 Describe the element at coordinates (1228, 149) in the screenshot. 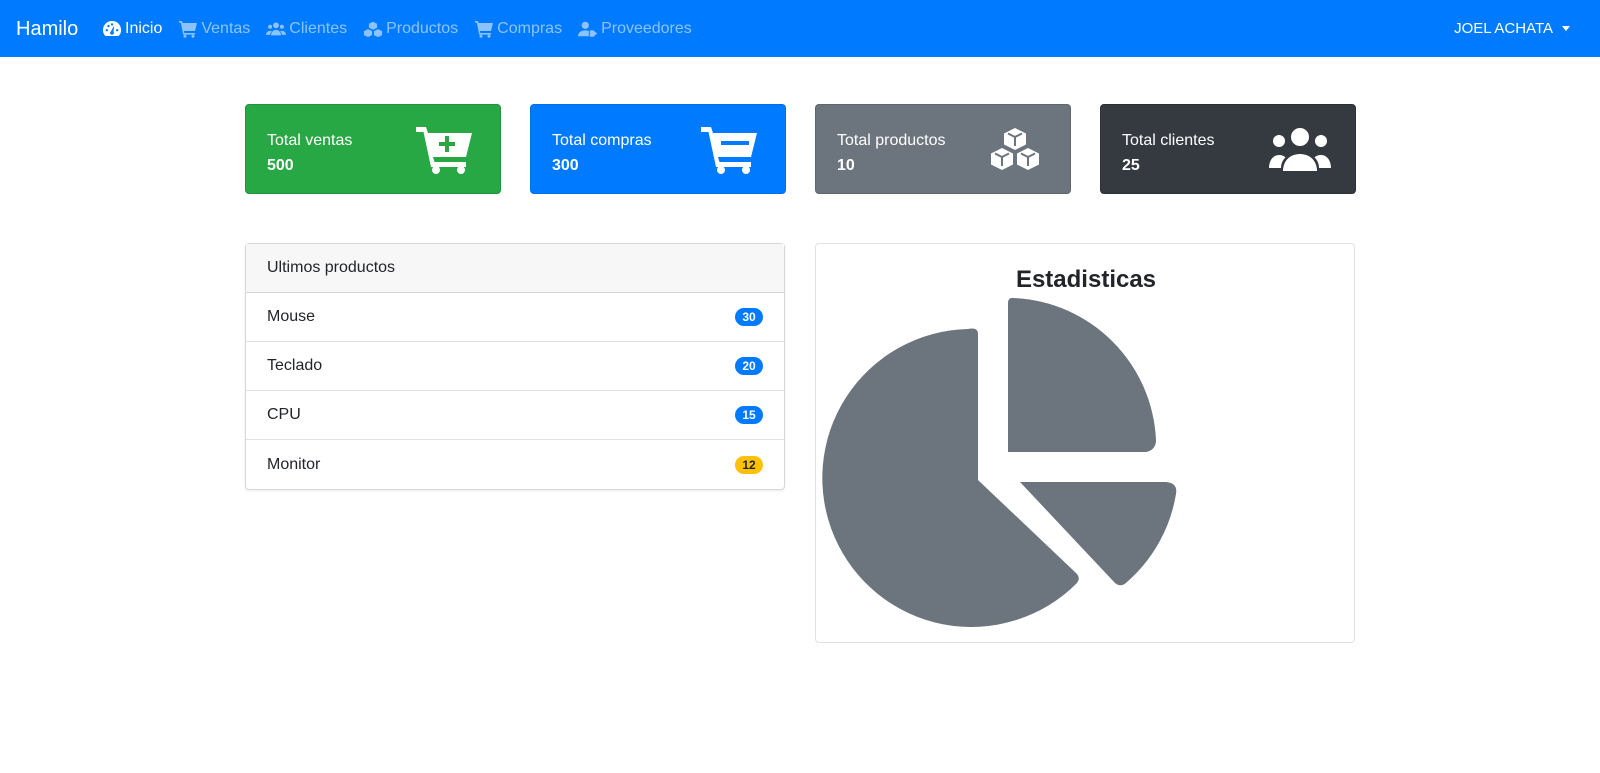

I see `stat-card-clientes: Total clientes 25` at that location.